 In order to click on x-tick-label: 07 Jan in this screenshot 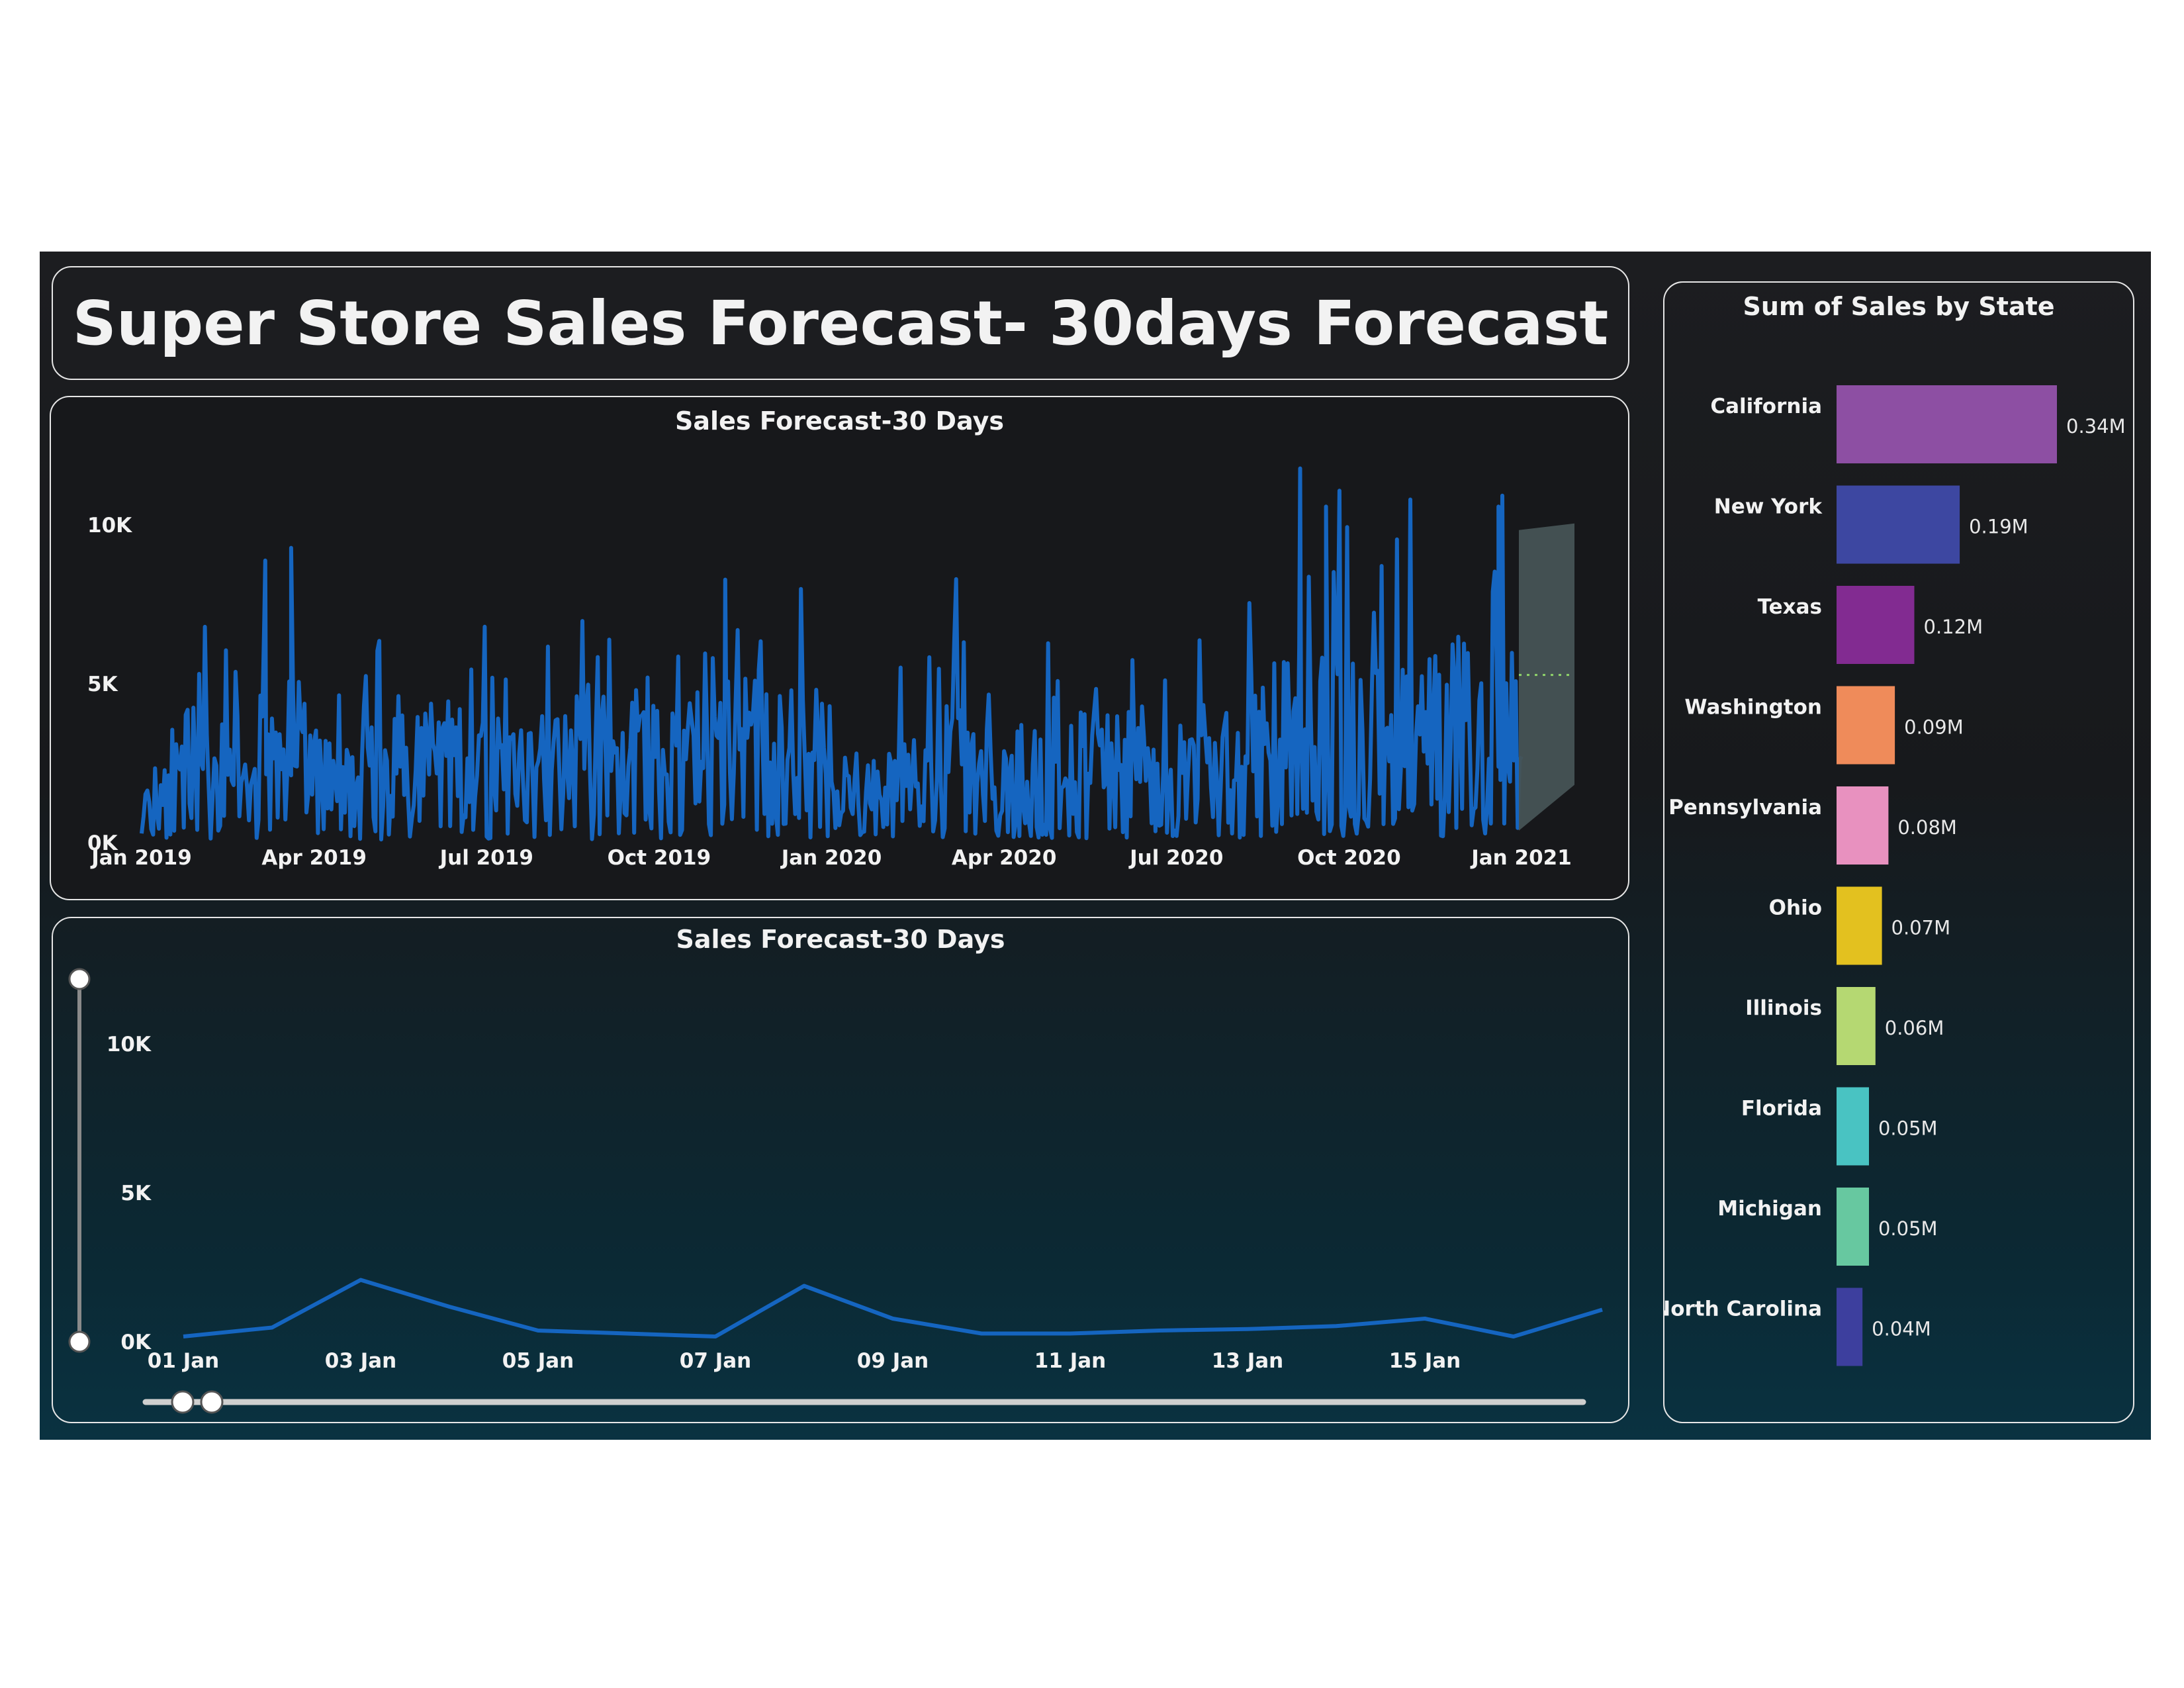, I will do `click(715, 1361)`.